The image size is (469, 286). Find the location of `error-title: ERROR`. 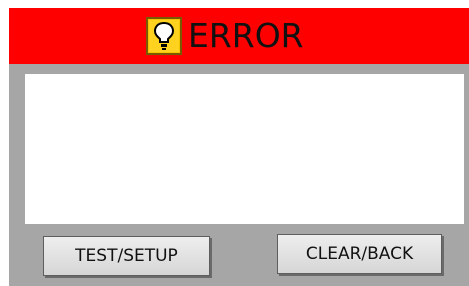

error-title: ERROR is located at coordinates (246, 35).